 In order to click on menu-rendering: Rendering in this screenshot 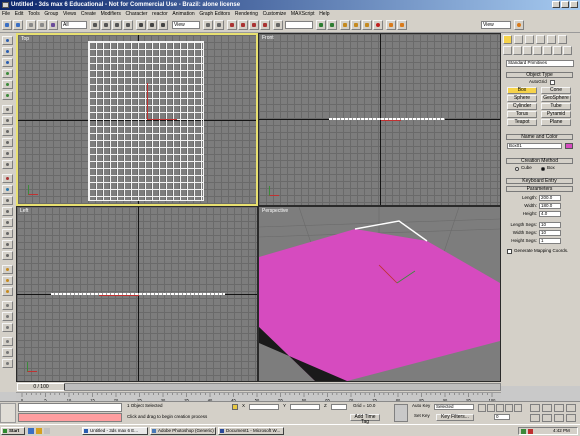, I will do `click(246, 14)`.